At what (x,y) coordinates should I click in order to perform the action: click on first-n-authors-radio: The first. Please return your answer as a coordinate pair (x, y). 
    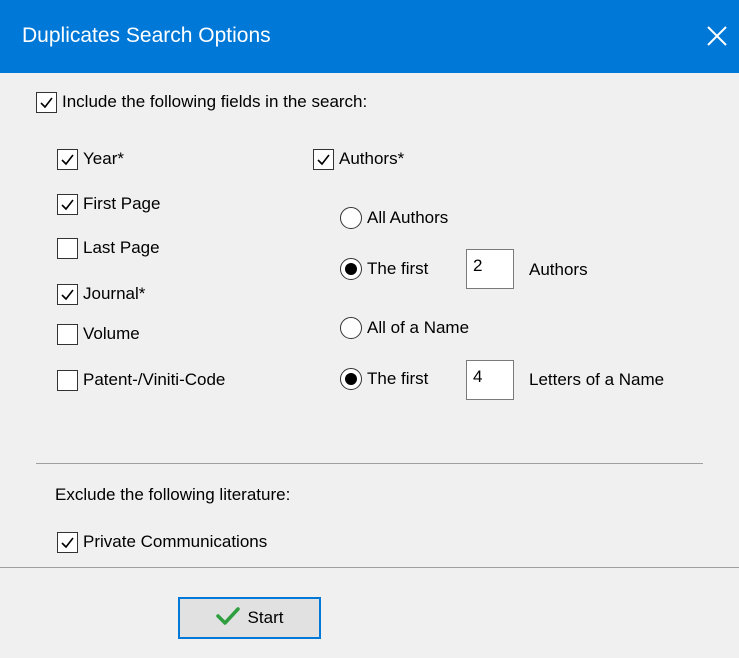
    Looking at the image, I should click on (384, 269).